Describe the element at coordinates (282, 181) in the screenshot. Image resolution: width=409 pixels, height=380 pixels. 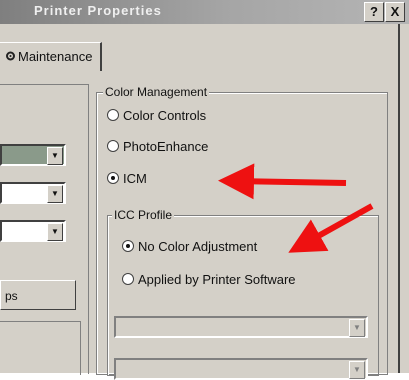
I see `arrow-to-icm` at that location.